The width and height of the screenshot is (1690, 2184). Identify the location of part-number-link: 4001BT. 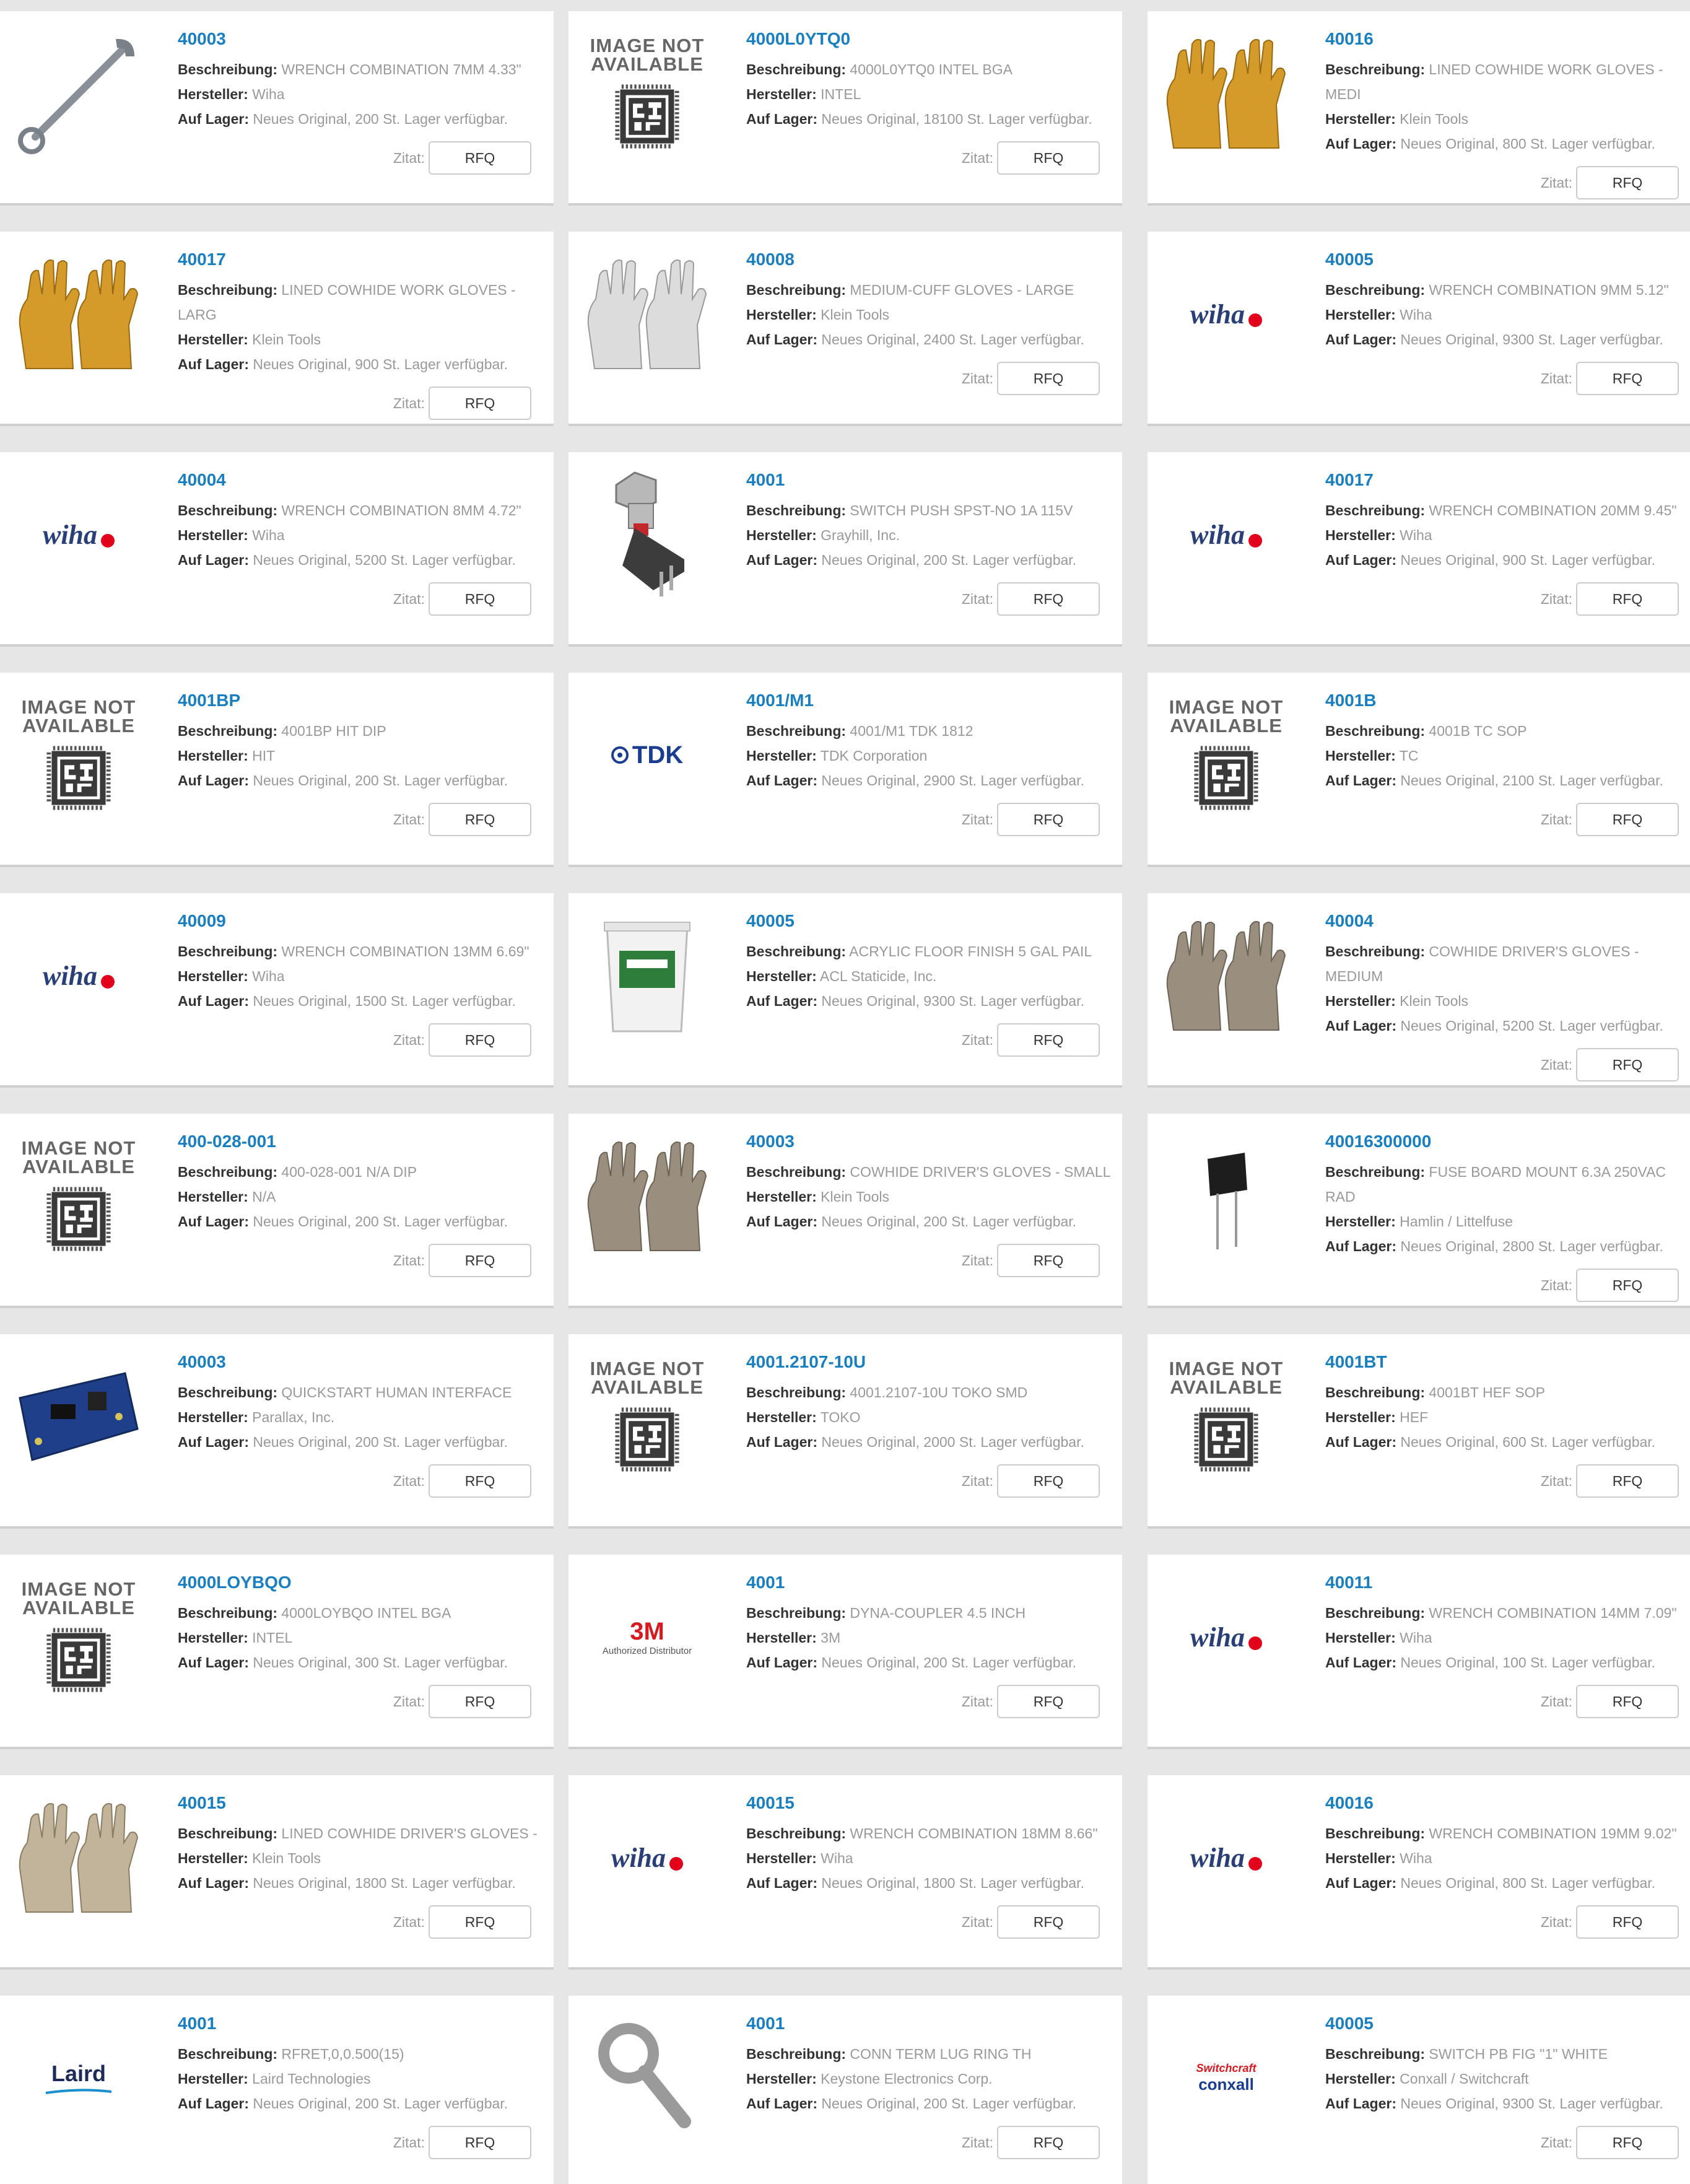
(1507, 1363).